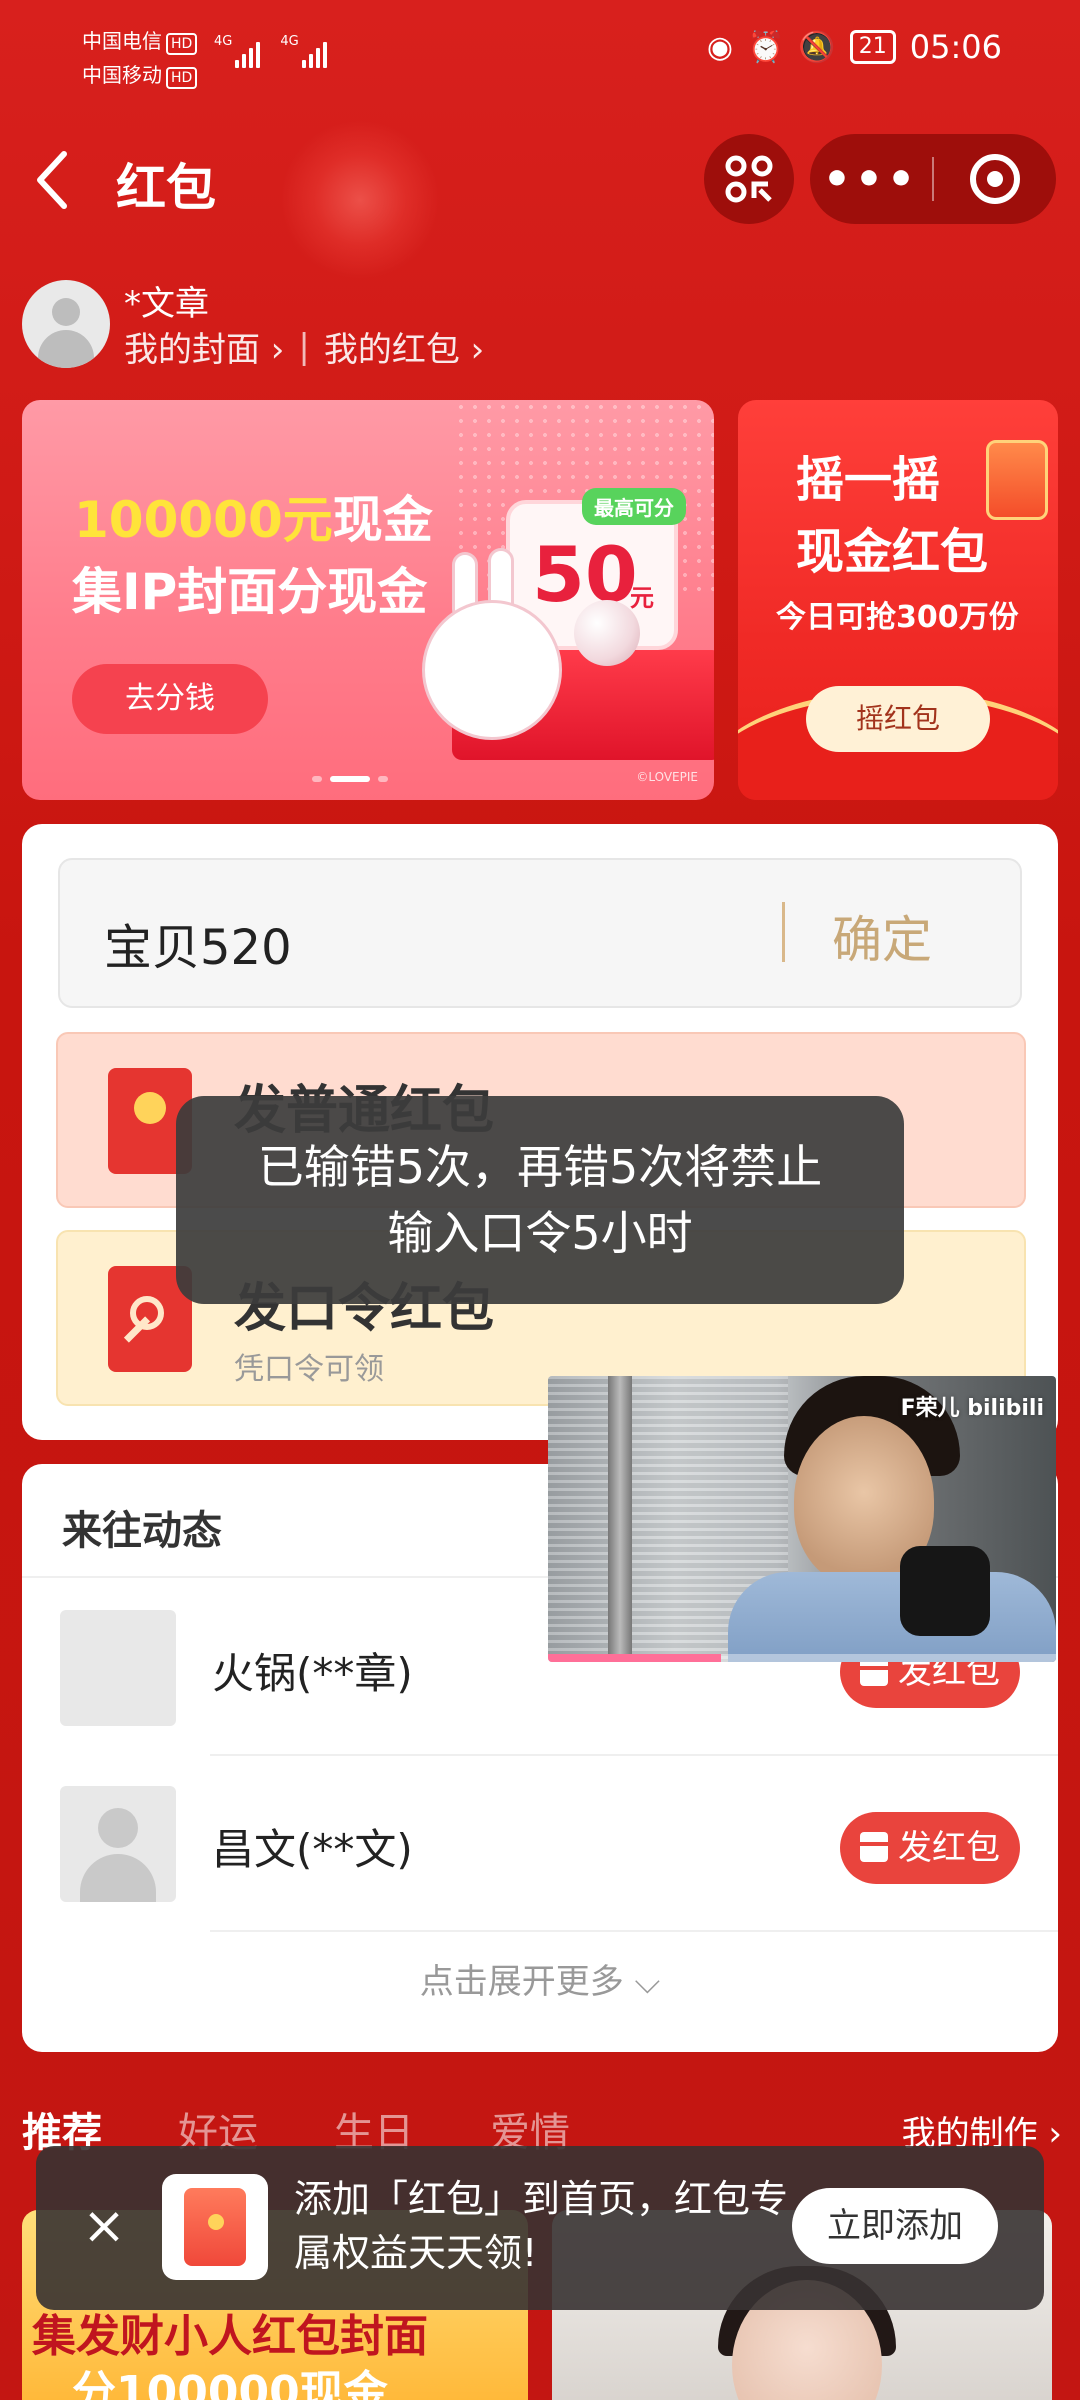 This screenshot has width=1080, height=2400. I want to click on carrier-2: 中国移动, so click(122, 75).